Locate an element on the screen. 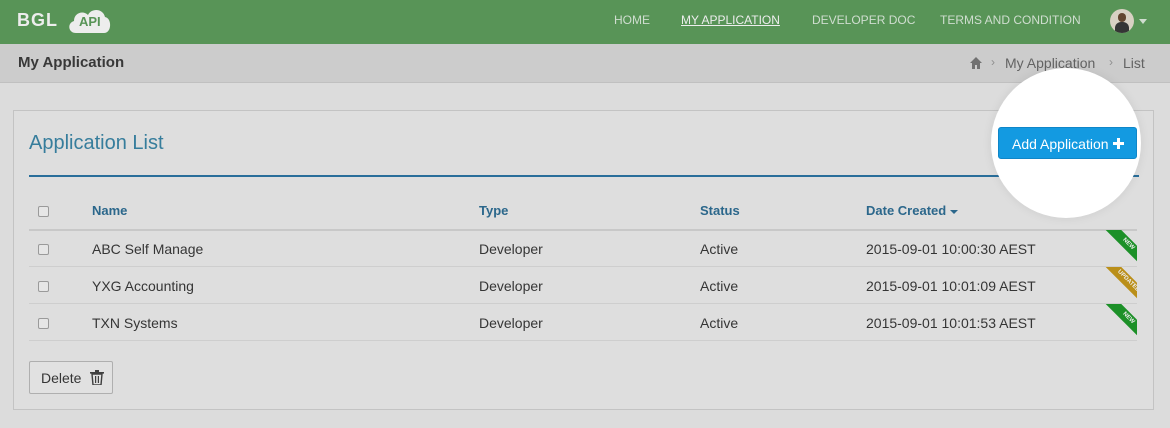 The image size is (1170, 428). add-application-button: Add Application is located at coordinates (1067, 143).